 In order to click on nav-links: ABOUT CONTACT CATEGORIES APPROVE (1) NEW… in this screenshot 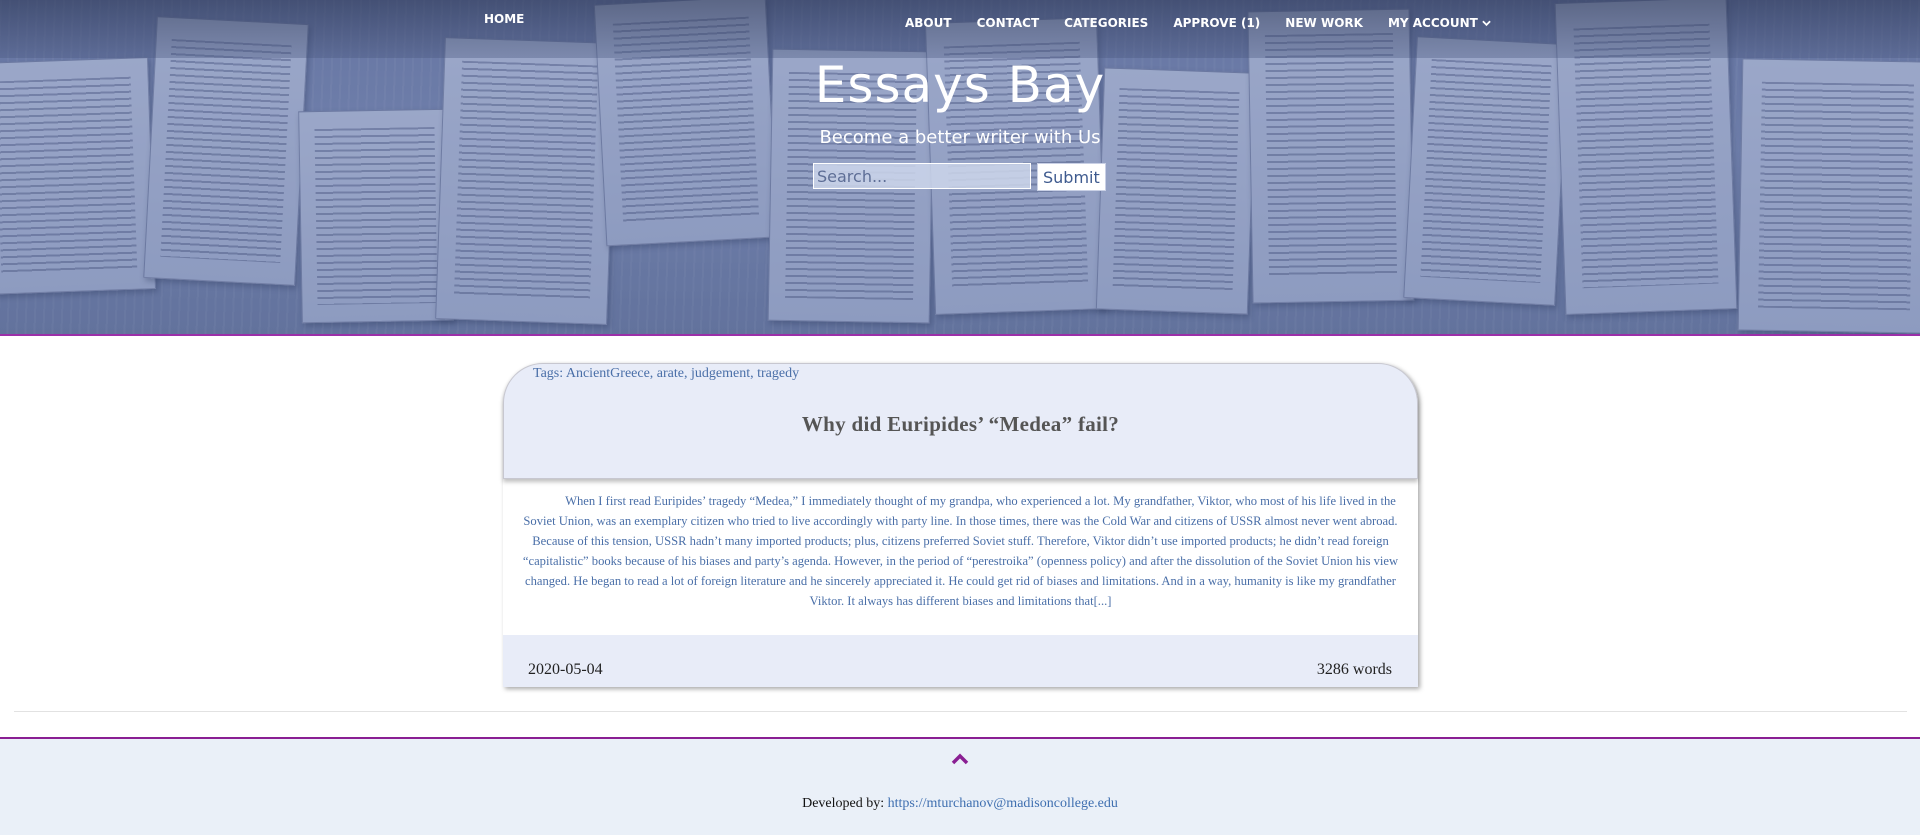, I will do `click(1198, 23)`.